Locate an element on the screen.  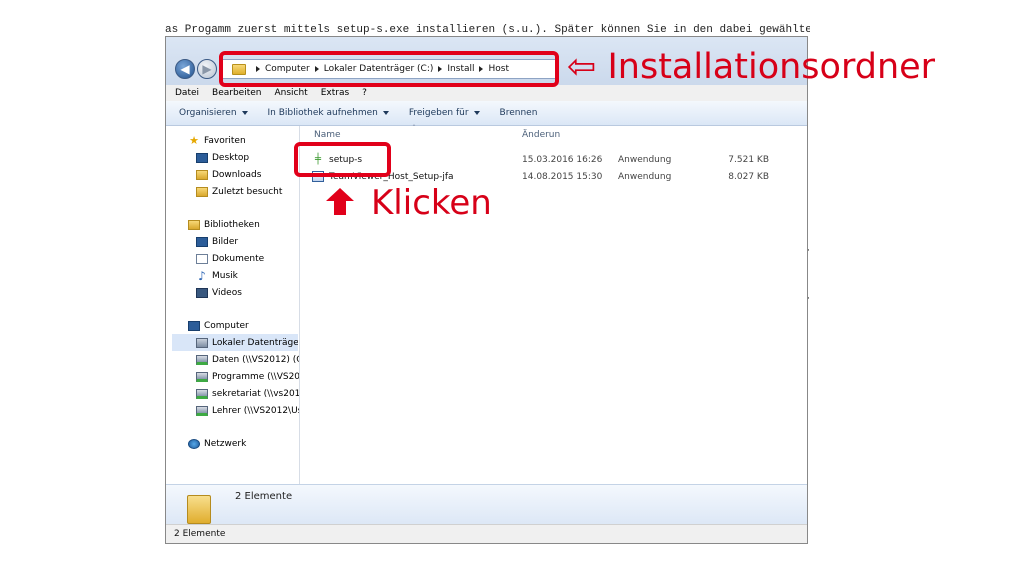
nav-desktop: Desktop is located at coordinates (247, 157).